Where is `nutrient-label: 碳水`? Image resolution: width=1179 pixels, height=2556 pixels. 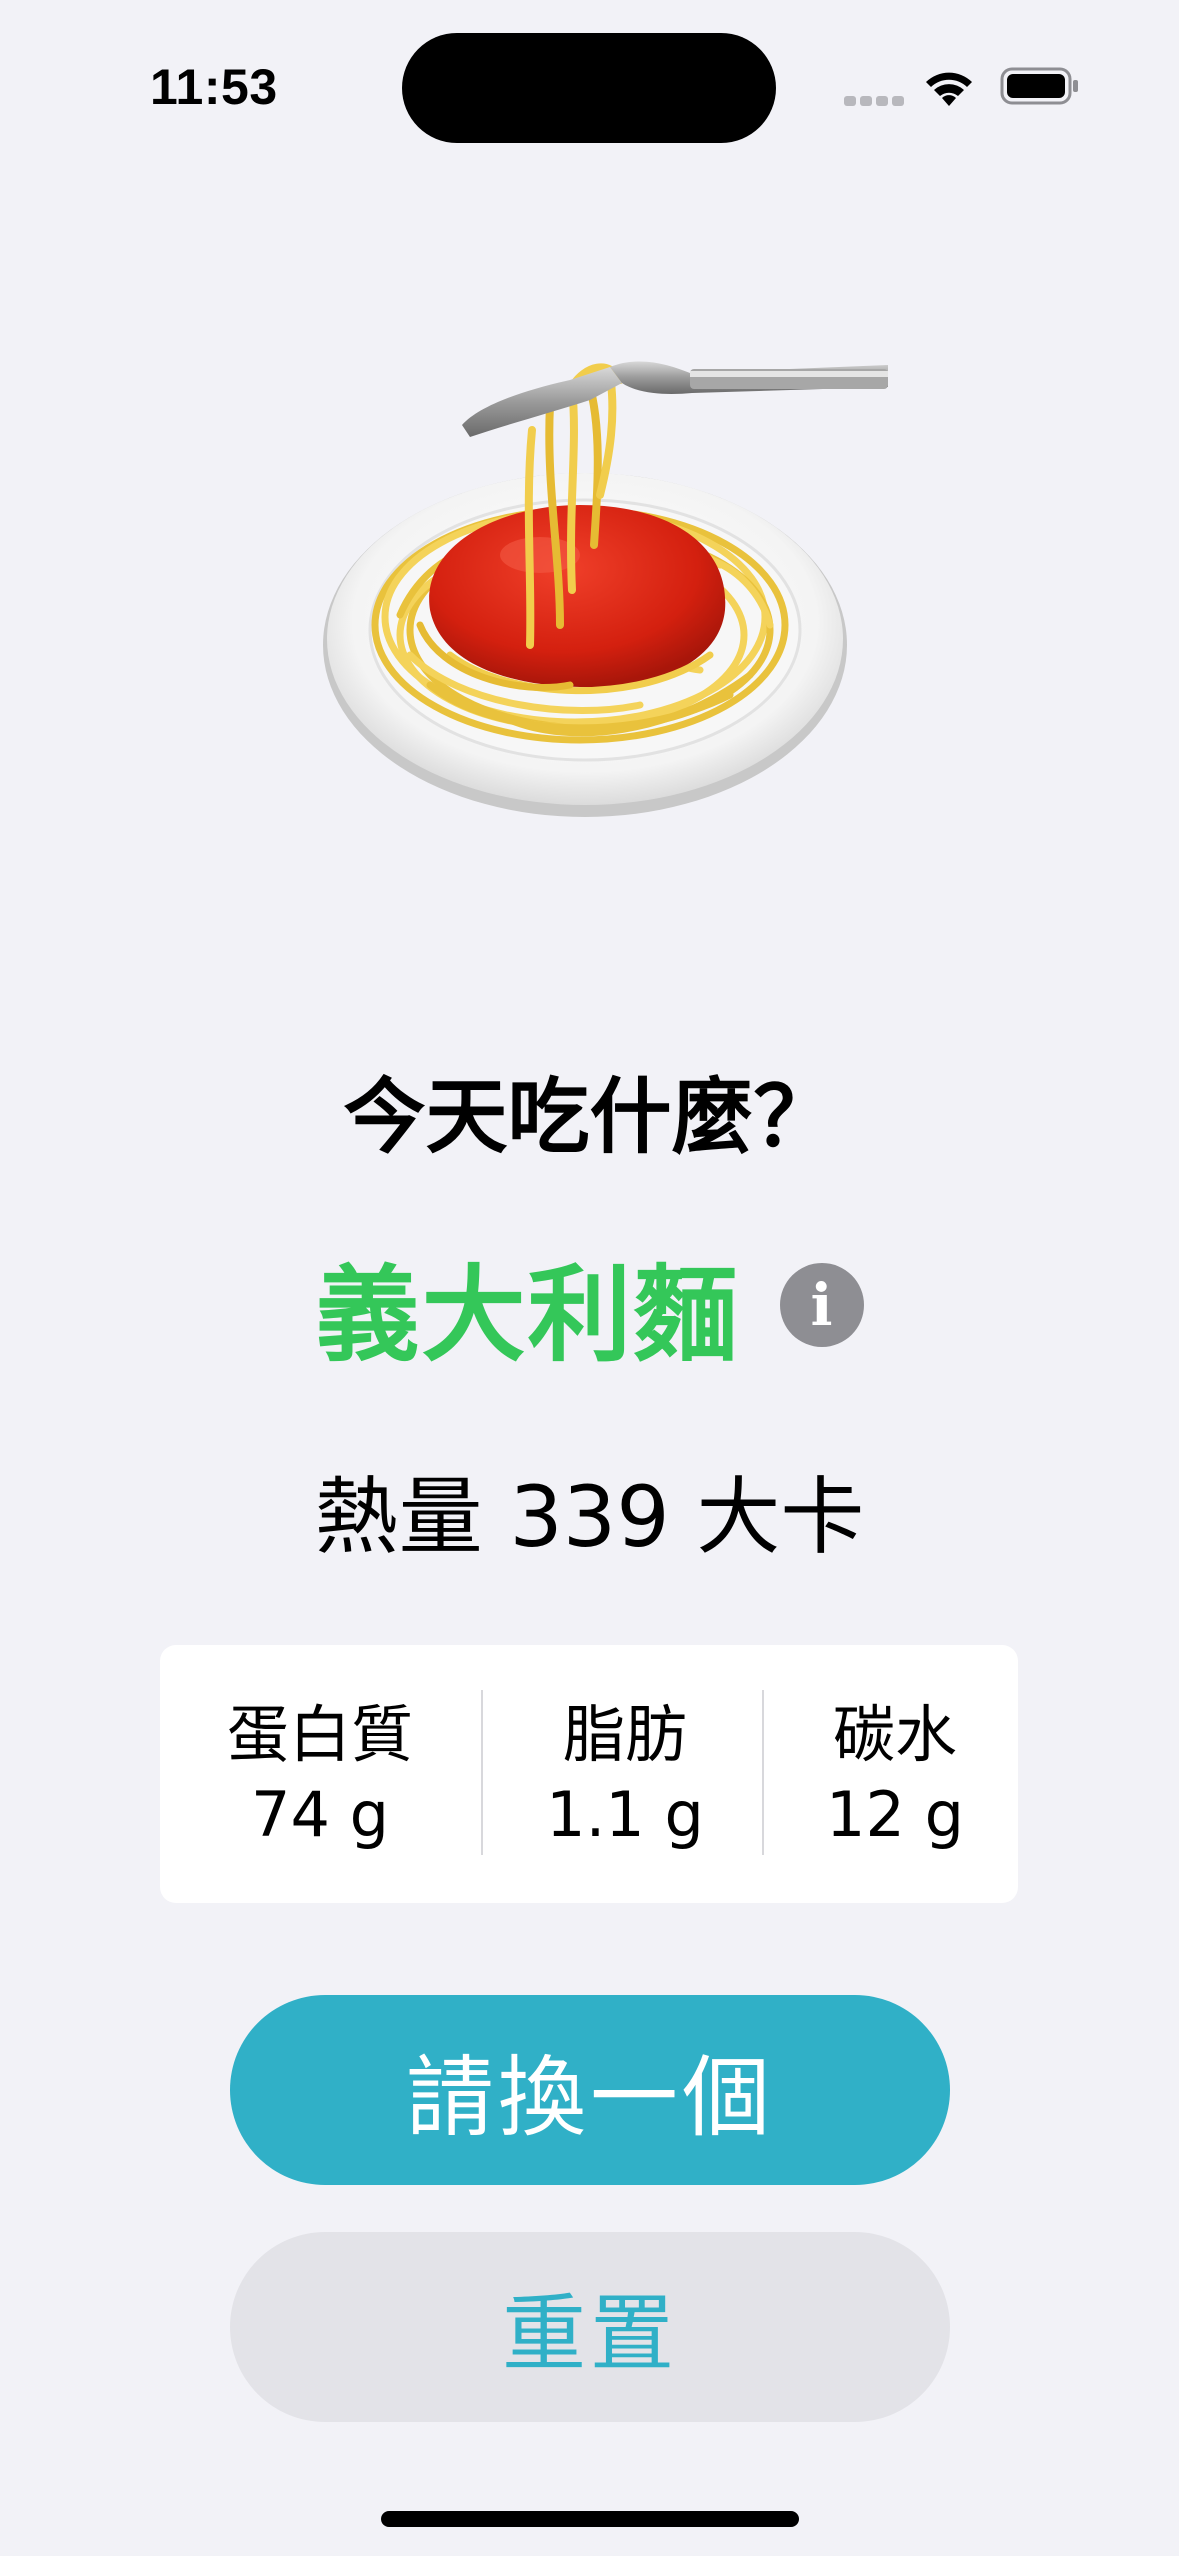 nutrient-label: 碳水 is located at coordinates (894, 1734).